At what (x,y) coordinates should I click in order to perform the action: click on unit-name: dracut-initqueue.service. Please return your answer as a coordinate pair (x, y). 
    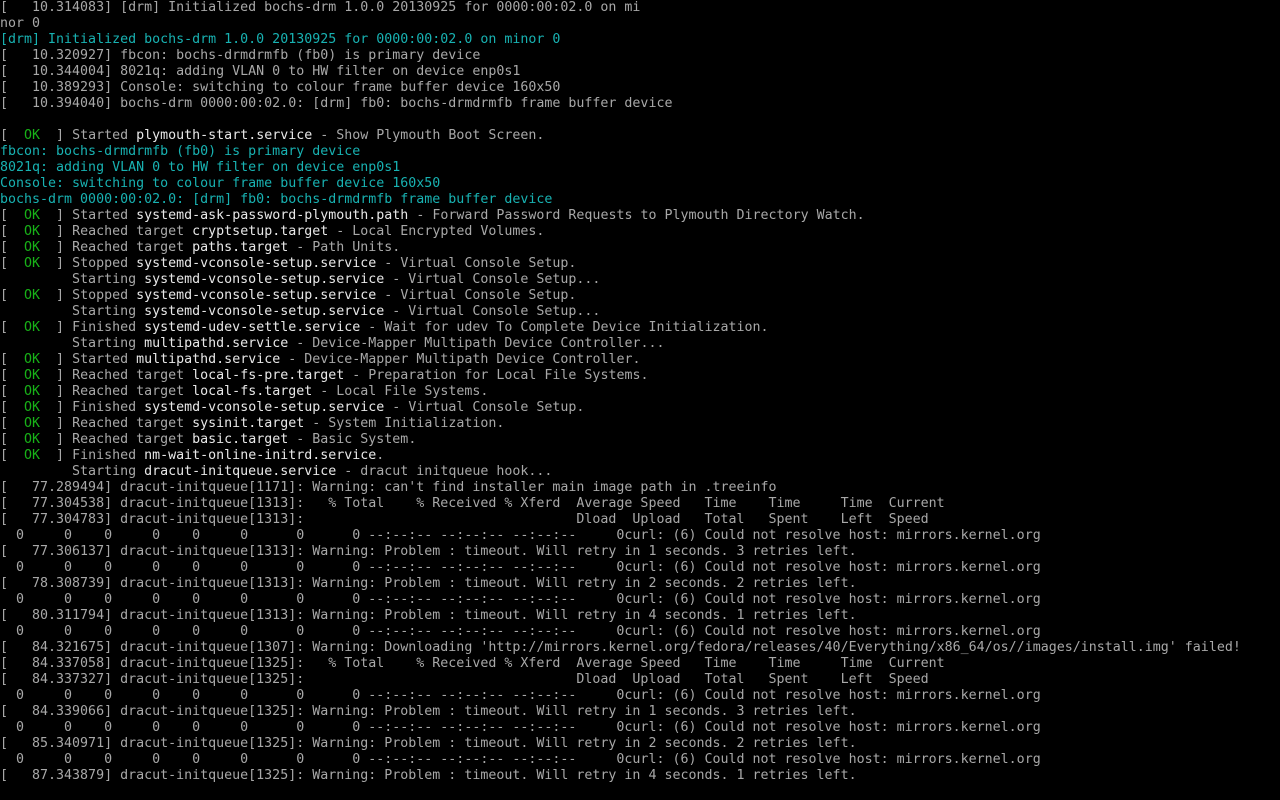
    Looking at the image, I should click on (240, 471).